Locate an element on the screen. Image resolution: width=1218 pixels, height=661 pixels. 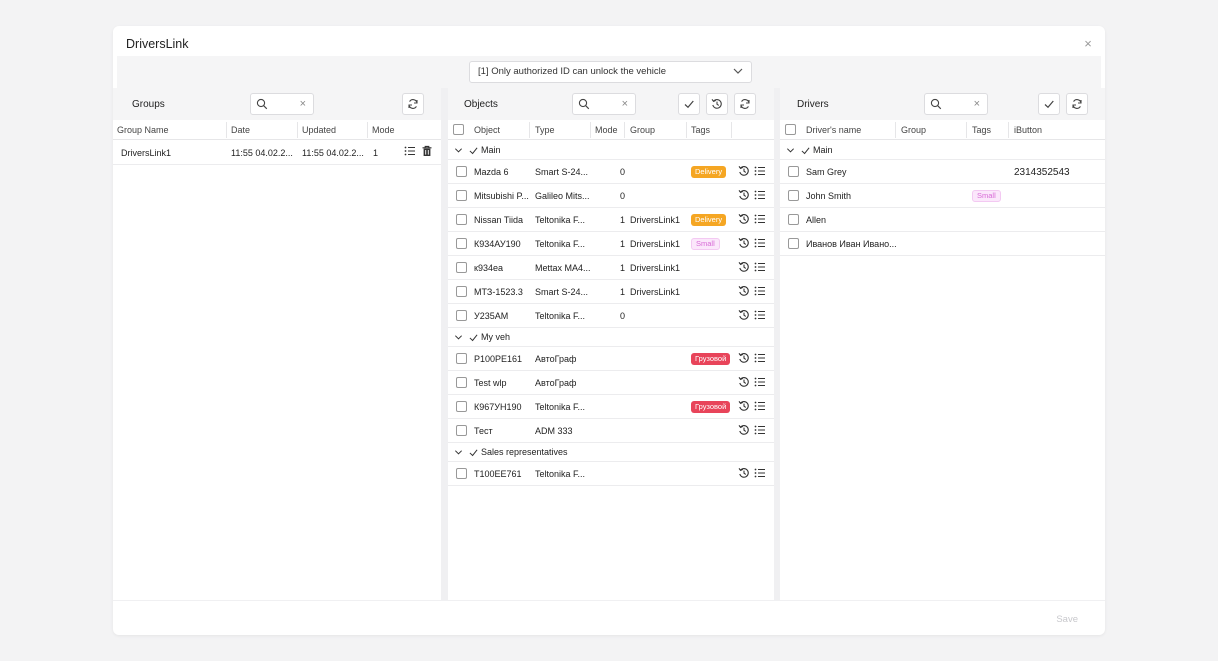
group-row: Sales representatives is located at coordinates (611, 452).